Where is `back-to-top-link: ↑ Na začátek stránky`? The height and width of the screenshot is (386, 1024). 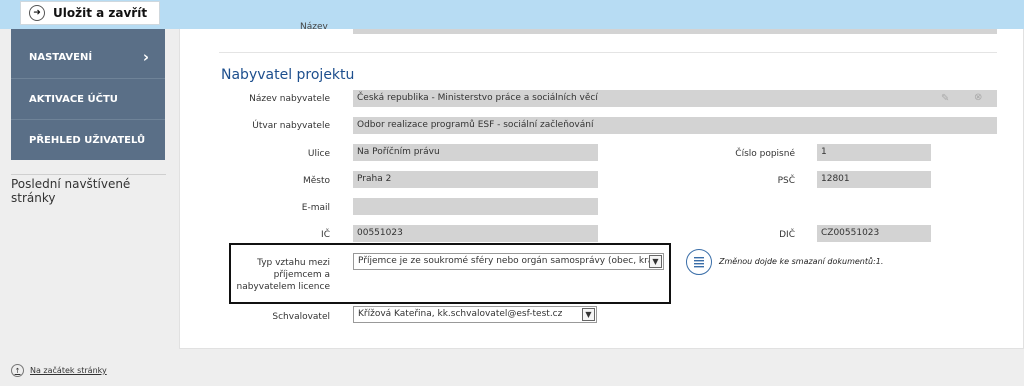 back-to-top-link: ↑ Na začátek stránky is located at coordinates (59, 370).